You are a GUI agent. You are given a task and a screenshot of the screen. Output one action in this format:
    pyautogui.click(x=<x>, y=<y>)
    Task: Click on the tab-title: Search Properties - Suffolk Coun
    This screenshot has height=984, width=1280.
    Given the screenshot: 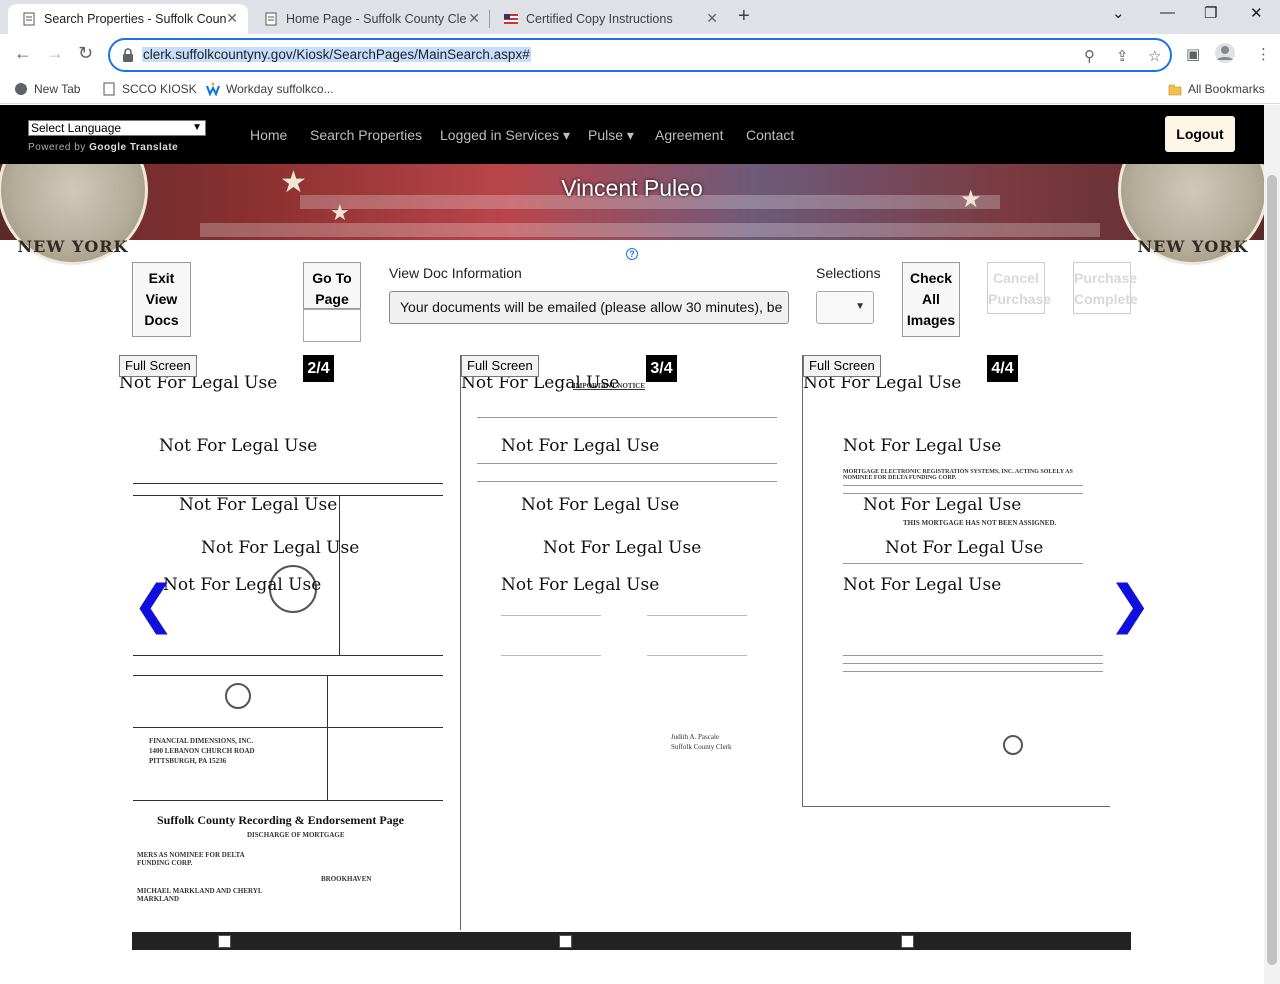 What is the action you would take?
    pyautogui.click(x=135, y=19)
    